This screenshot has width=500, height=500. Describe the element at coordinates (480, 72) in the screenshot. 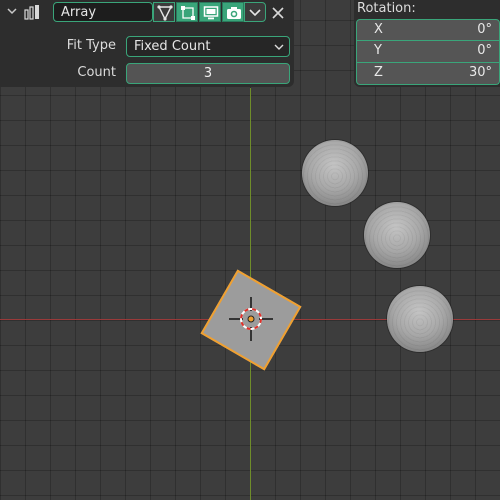

I see `axis-value: 30°` at that location.